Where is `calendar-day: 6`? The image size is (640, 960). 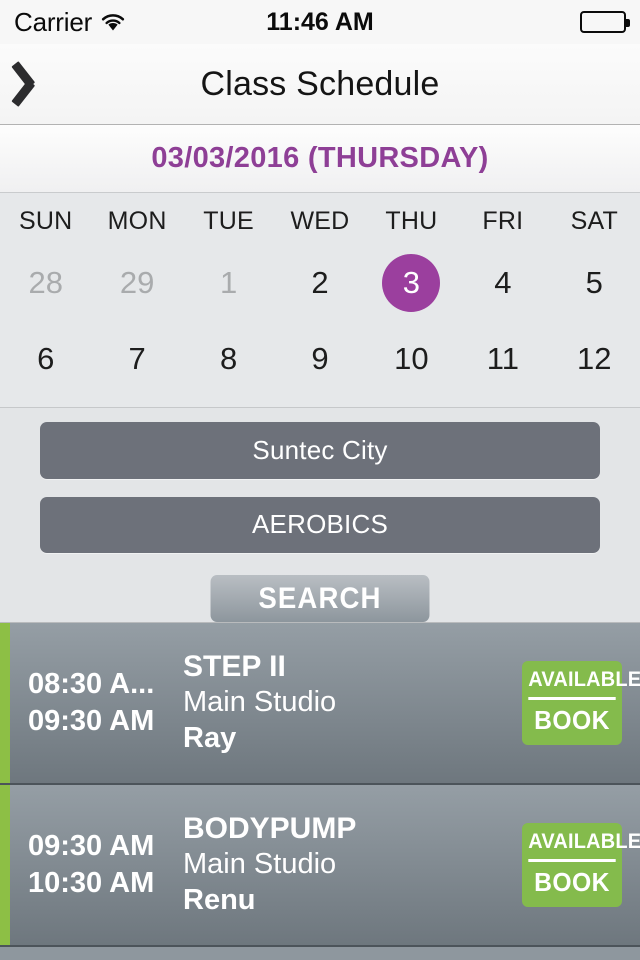 calendar-day: 6 is located at coordinates (46, 358).